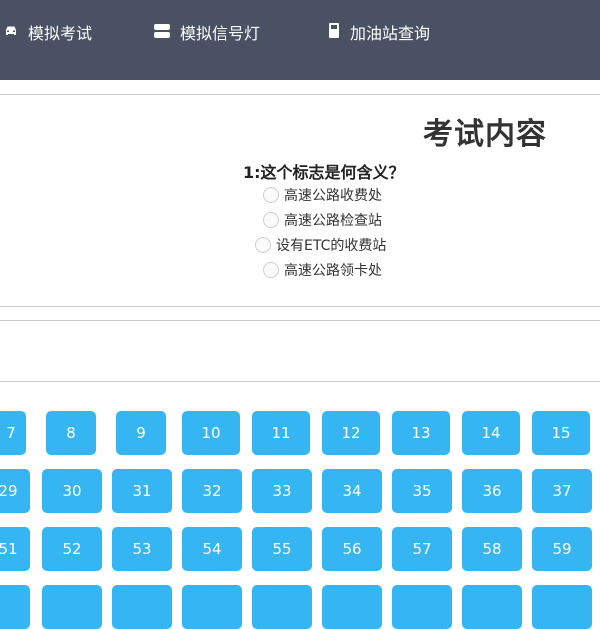  I want to click on answer-option-4: 高速公路领卡处, so click(322, 270).